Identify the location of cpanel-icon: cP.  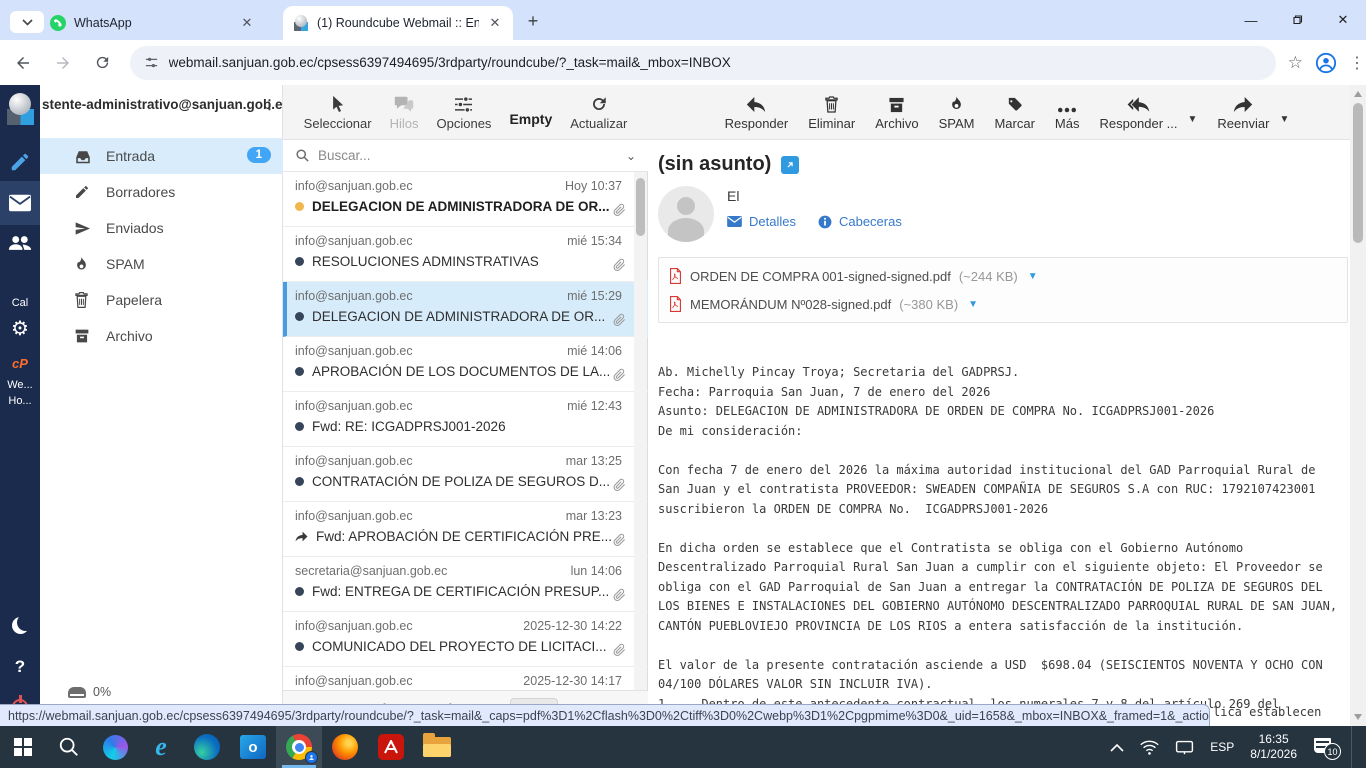
(20, 363).